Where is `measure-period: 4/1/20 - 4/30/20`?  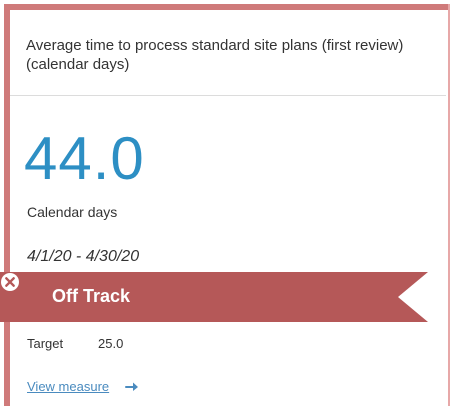
measure-period: 4/1/20 - 4/30/20 is located at coordinates (83, 256).